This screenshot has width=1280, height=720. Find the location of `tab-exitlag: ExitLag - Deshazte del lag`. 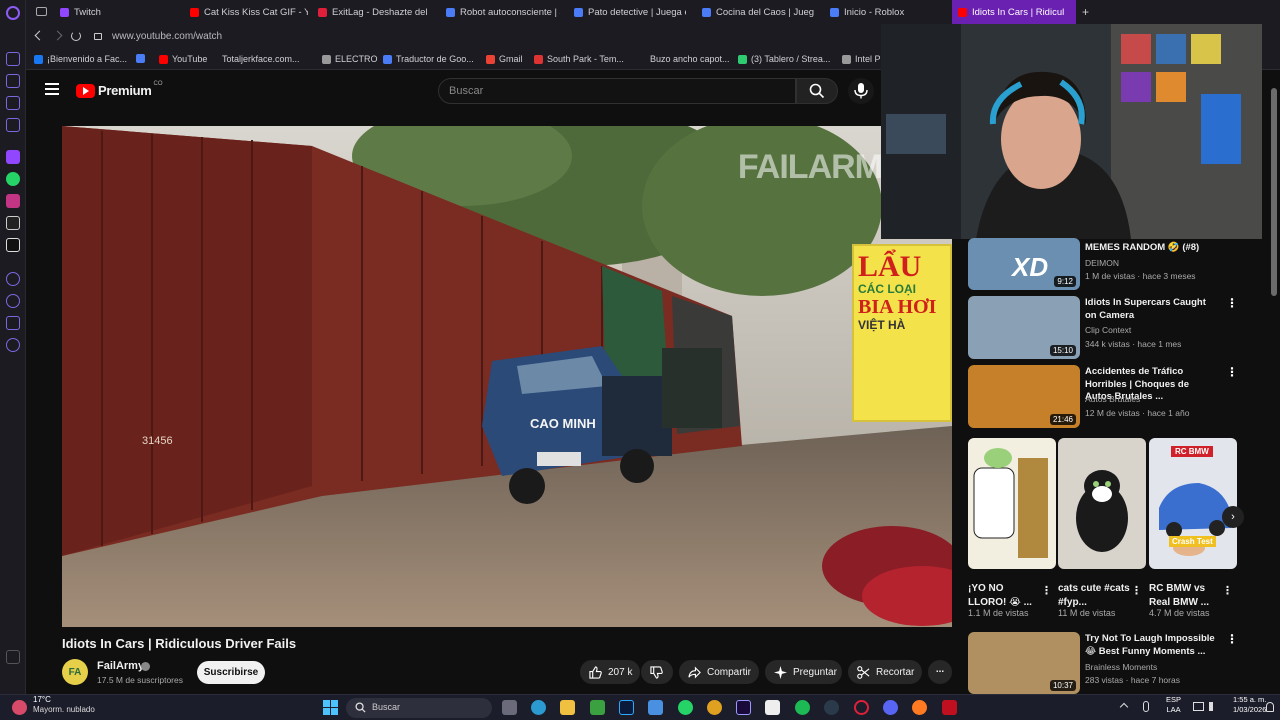

tab-exitlag: ExitLag - Deshazte del lag is located at coordinates (374, 12).